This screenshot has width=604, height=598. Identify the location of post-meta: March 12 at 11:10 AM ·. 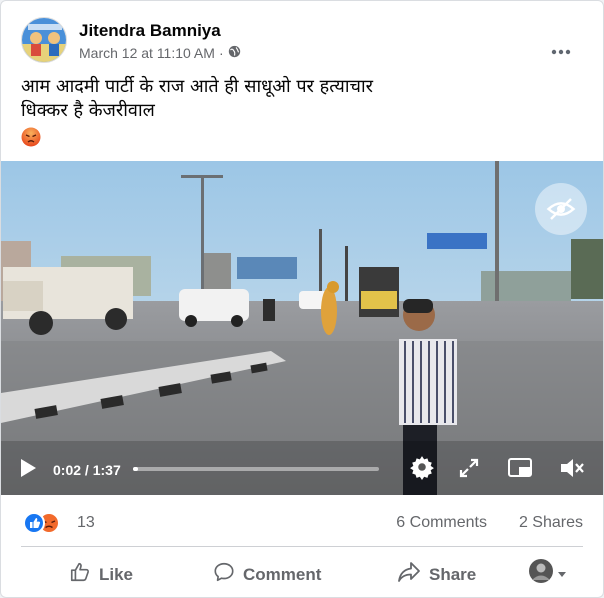
(160, 53).